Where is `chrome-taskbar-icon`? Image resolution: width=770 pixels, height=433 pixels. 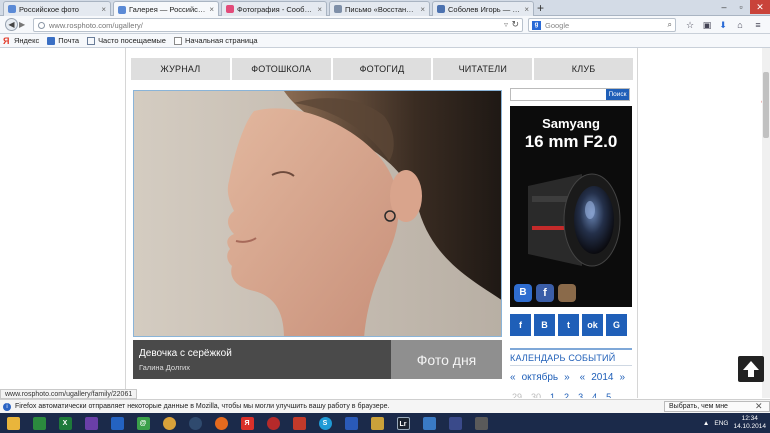 chrome-taskbar-icon is located at coordinates (169, 423).